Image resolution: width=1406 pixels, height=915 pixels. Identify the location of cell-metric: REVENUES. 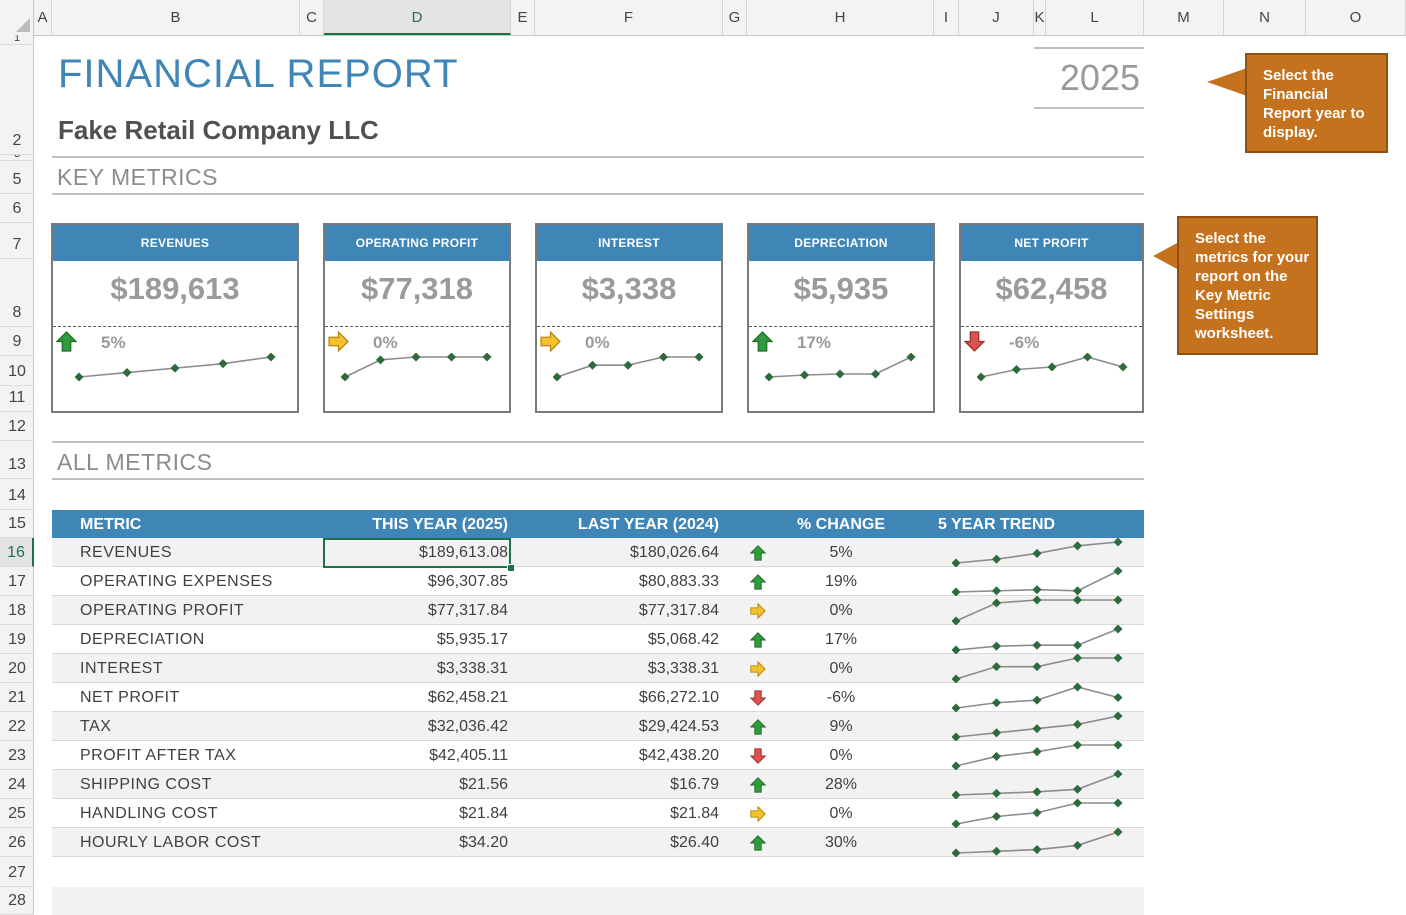
(126, 552).